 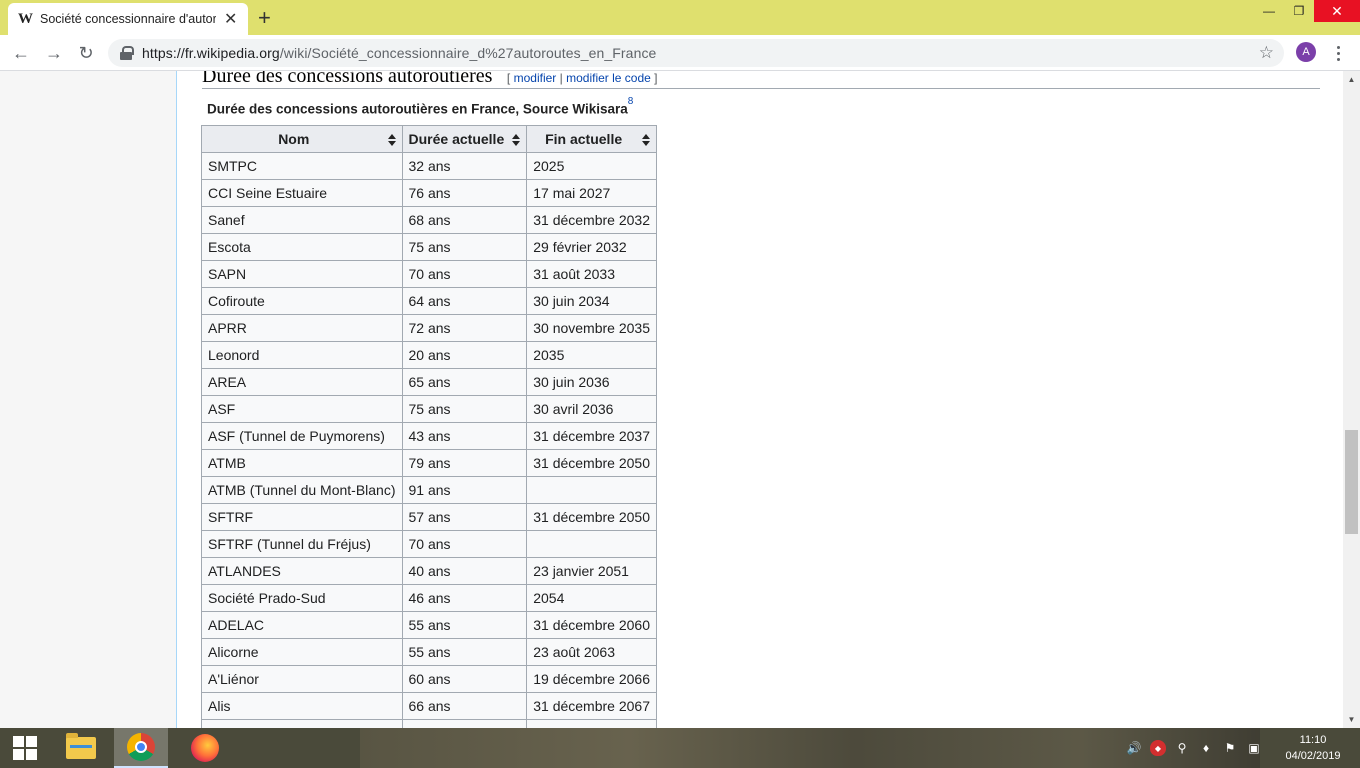 I want to click on back-icon: ←, so click(x=21, y=53).